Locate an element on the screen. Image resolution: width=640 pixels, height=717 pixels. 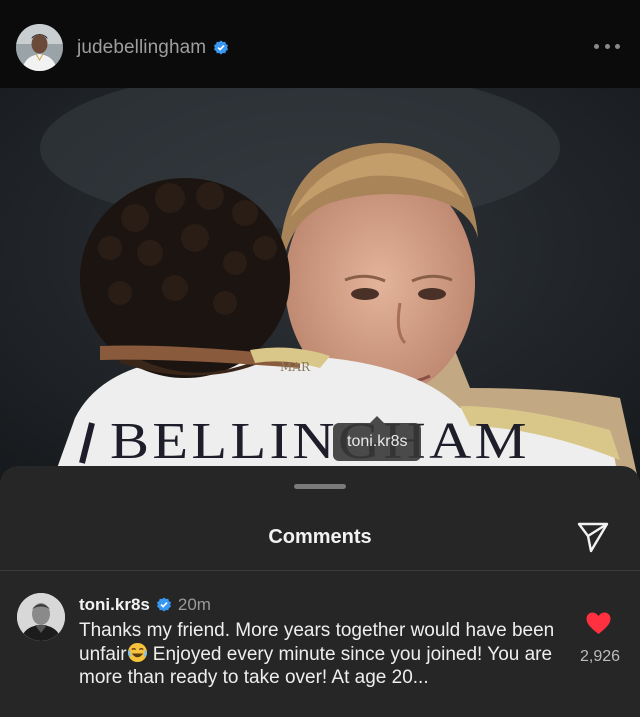
profile-avatar is located at coordinates (39, 47).